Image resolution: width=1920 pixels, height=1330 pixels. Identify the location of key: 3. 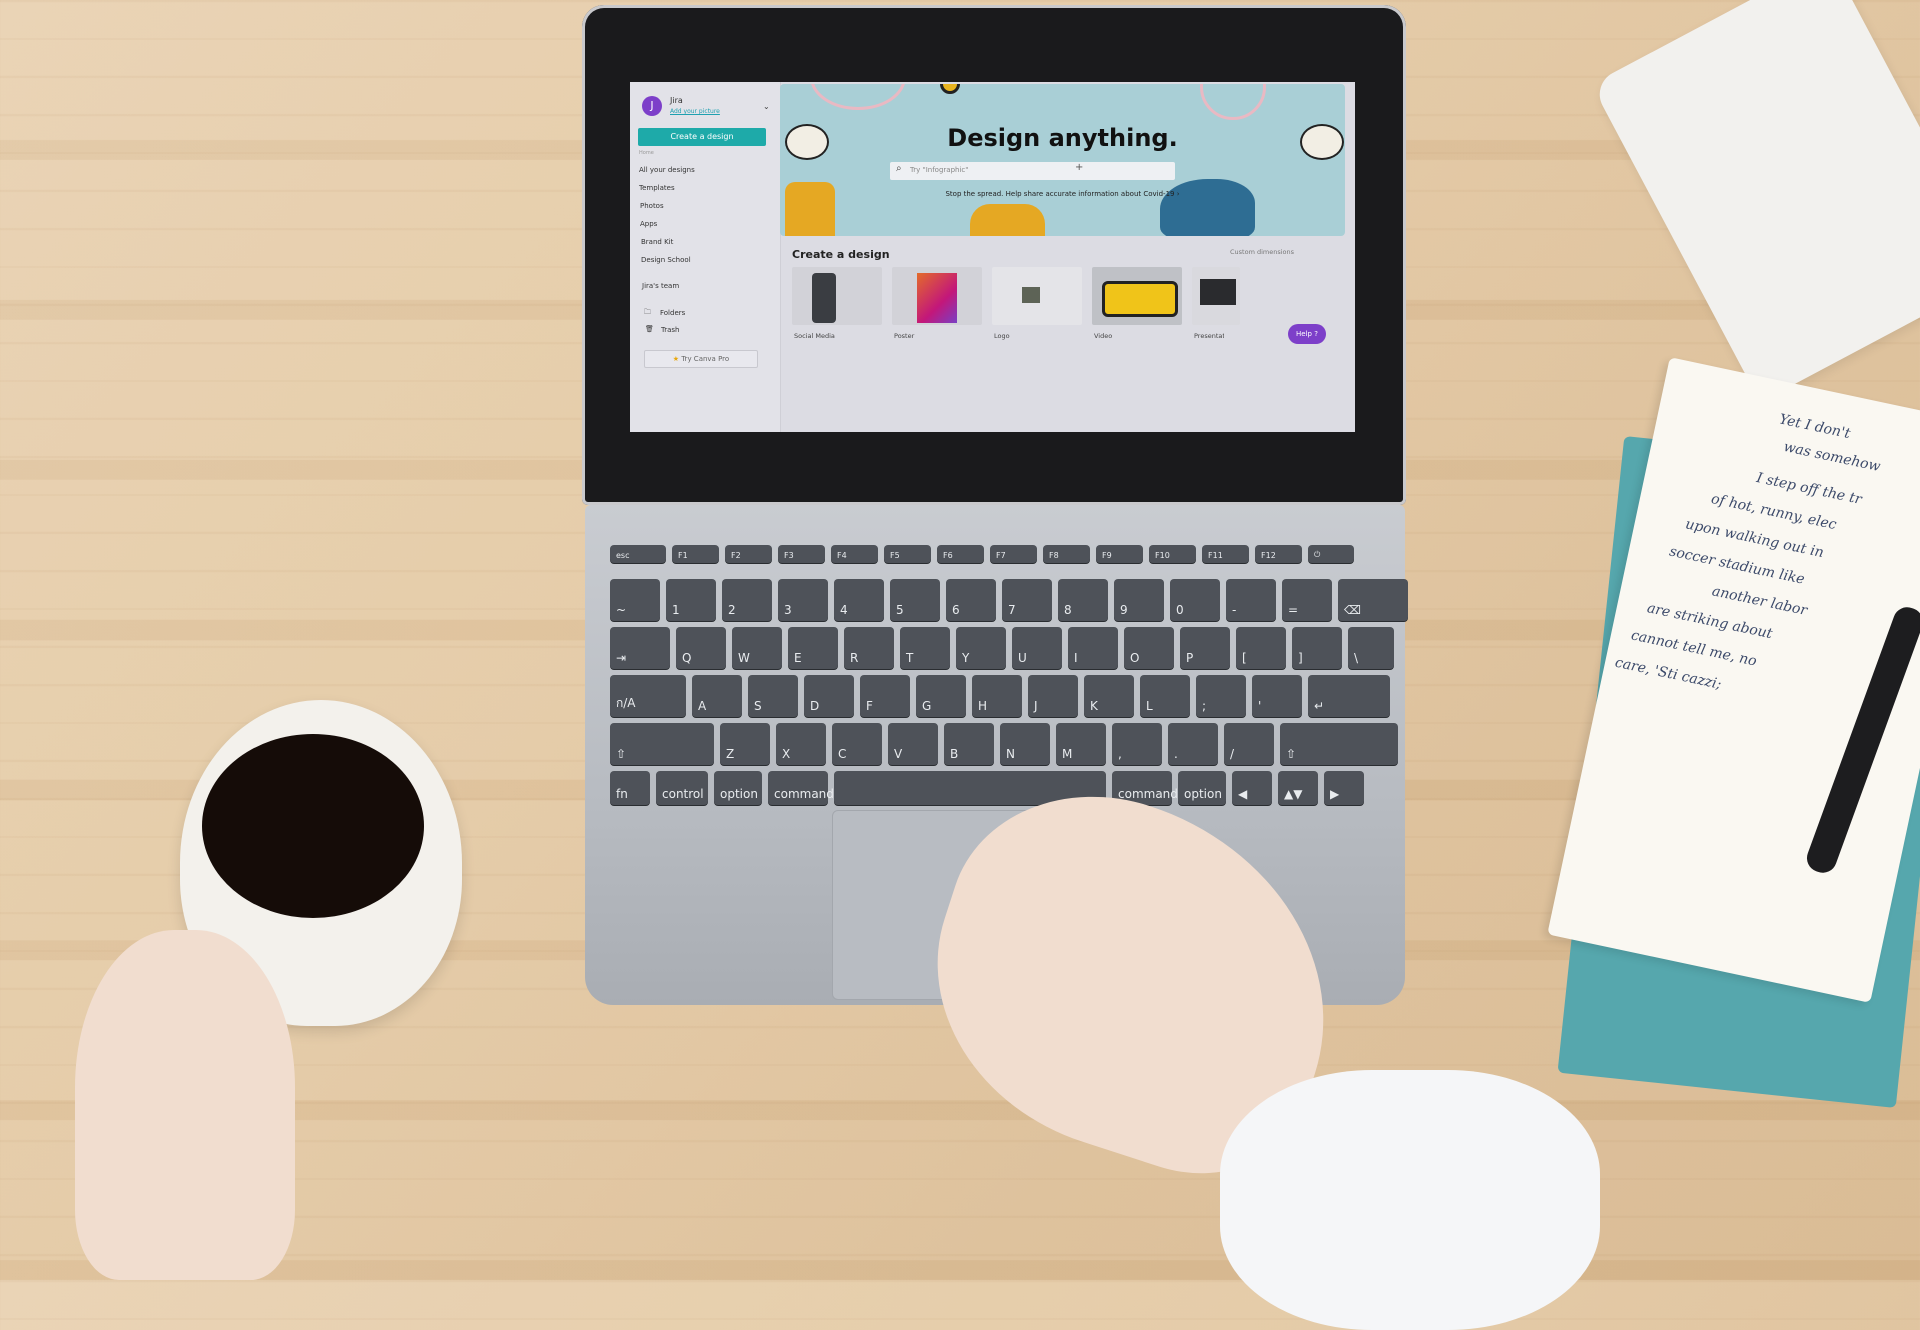
(803, 600).